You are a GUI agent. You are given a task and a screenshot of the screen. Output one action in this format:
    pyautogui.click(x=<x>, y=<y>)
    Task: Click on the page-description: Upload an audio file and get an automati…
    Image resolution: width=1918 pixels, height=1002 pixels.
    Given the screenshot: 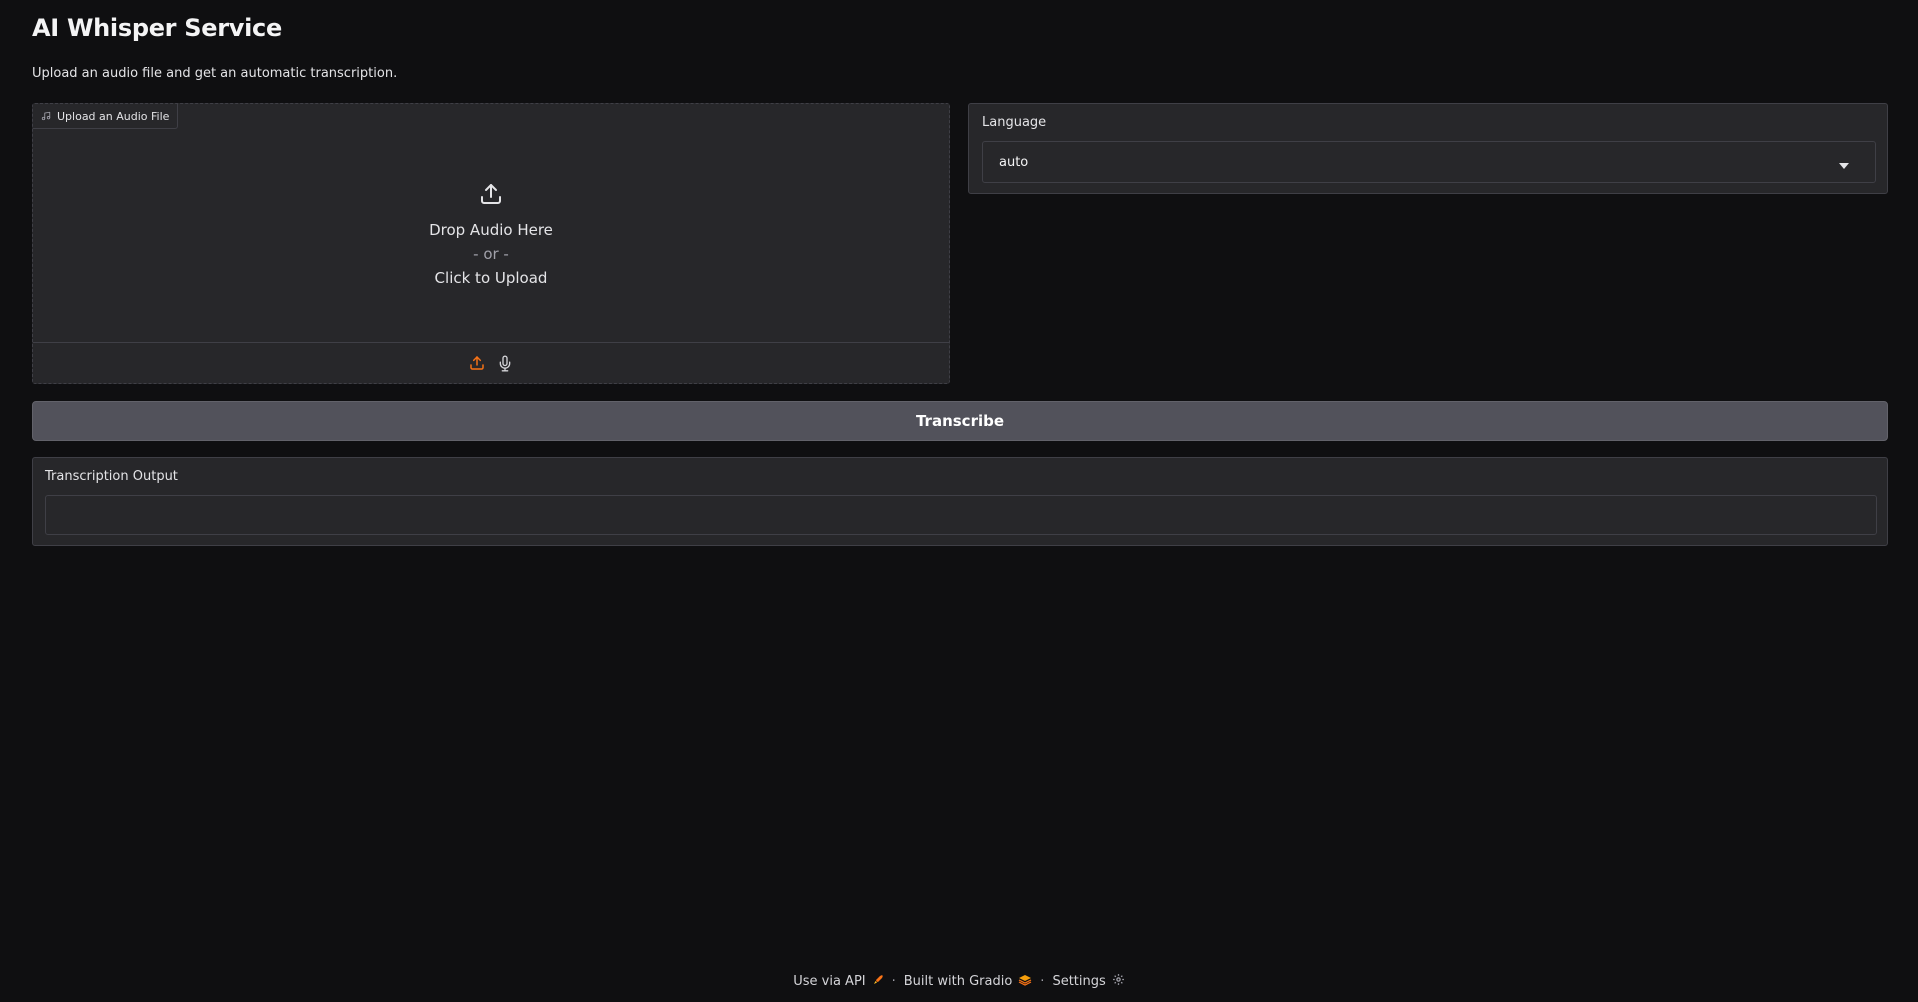 What is the action you would take?
    pyautogui.click(x=215, y=73)
    